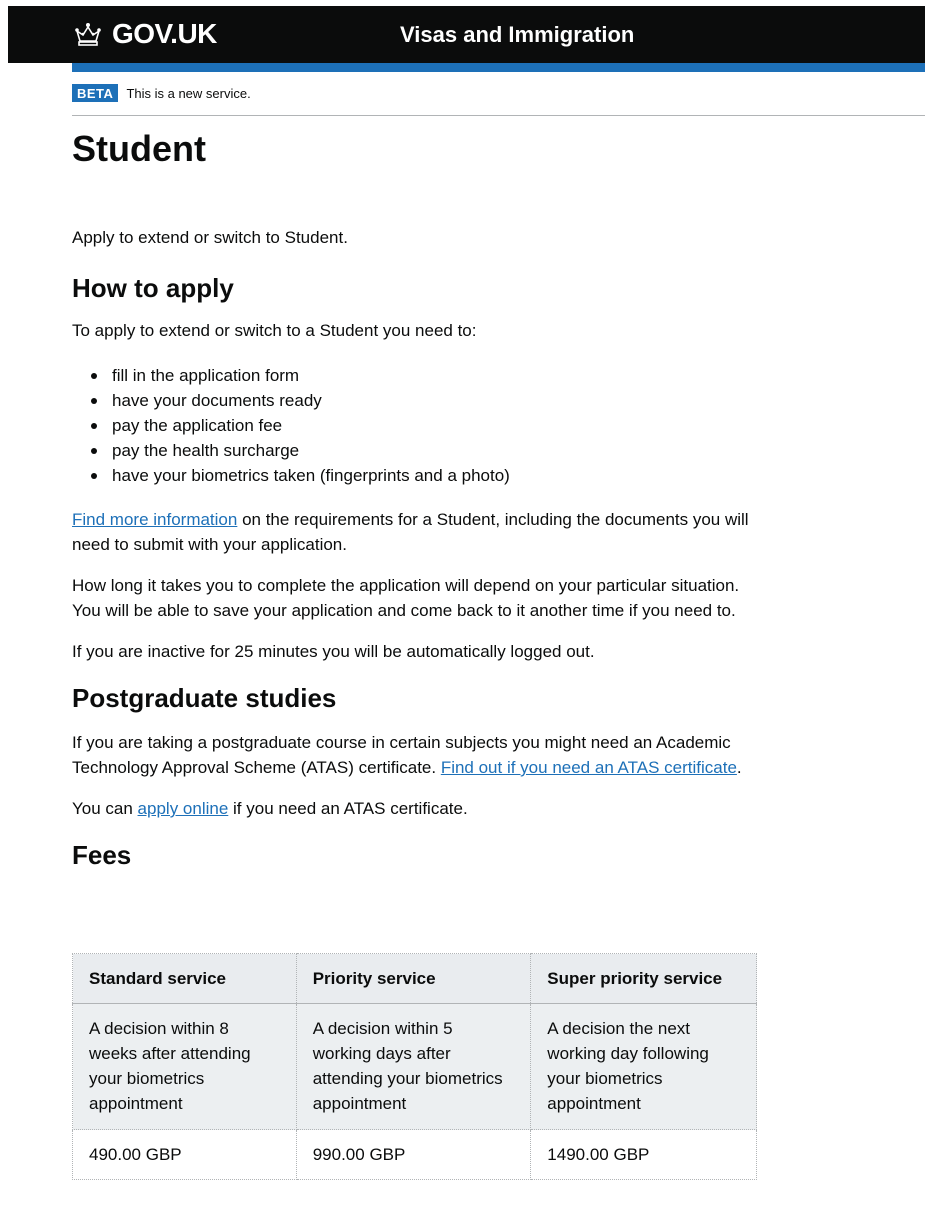 The width and height of the screenshot is (925, 1208). I want to click on atas-check-link: Find out if you need an ATAS certificate, so click(589, 767).